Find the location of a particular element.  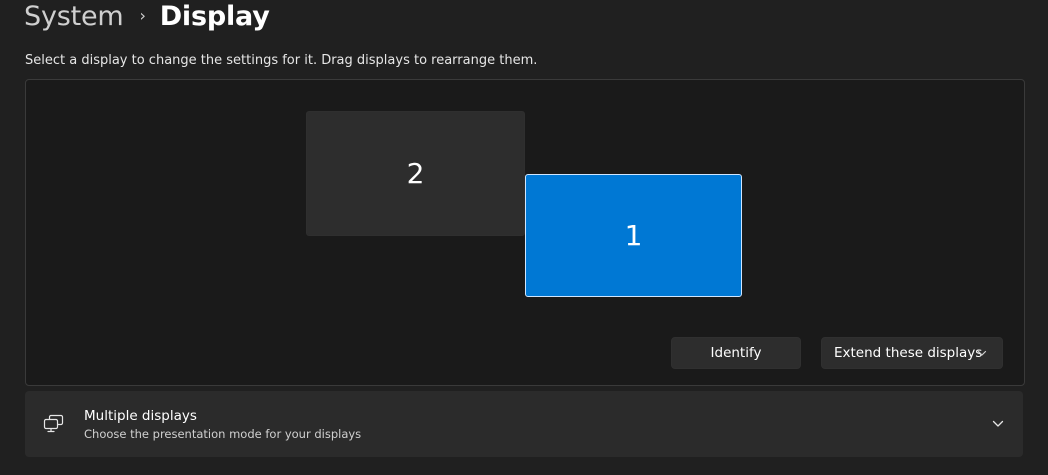

display-mode-dropdown: Extend these displays is located at coordinates (912, 353).